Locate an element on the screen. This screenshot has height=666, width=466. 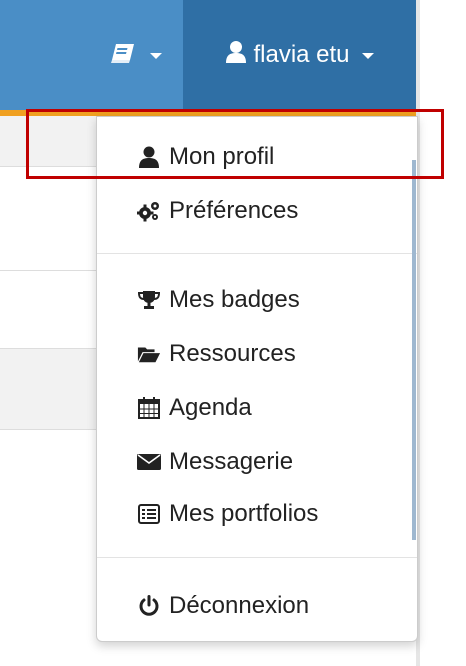
menu-item-profile: Mon profil is located at coordinates (205, 157).